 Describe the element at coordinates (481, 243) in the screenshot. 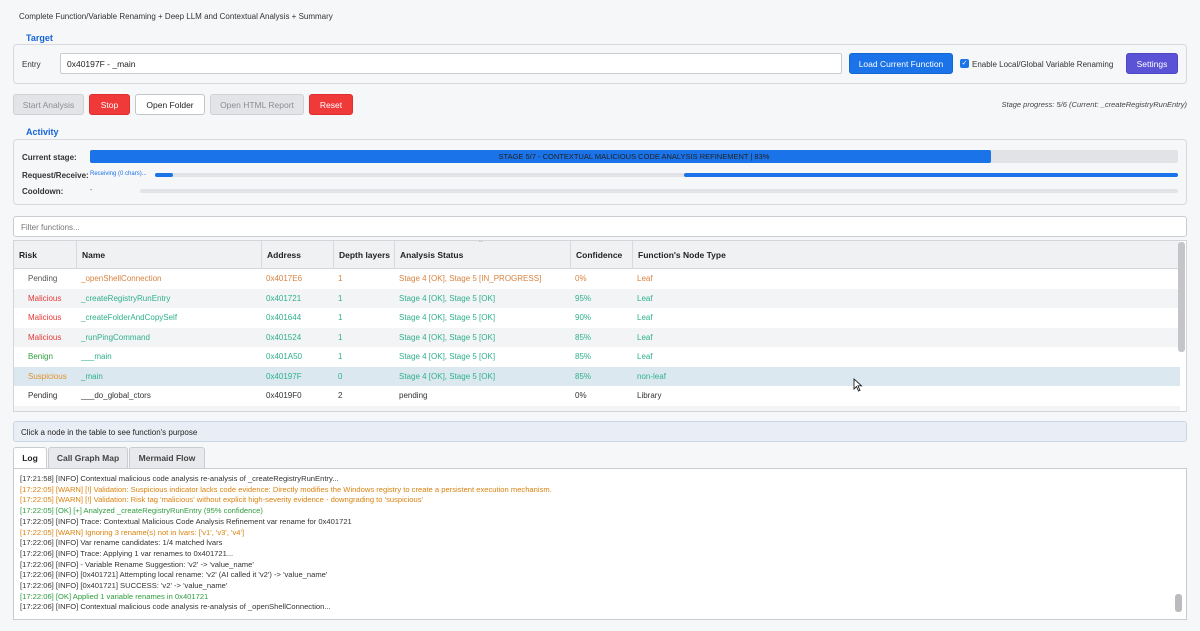

I see `sort-indicator-icon: ⌃` at that location.